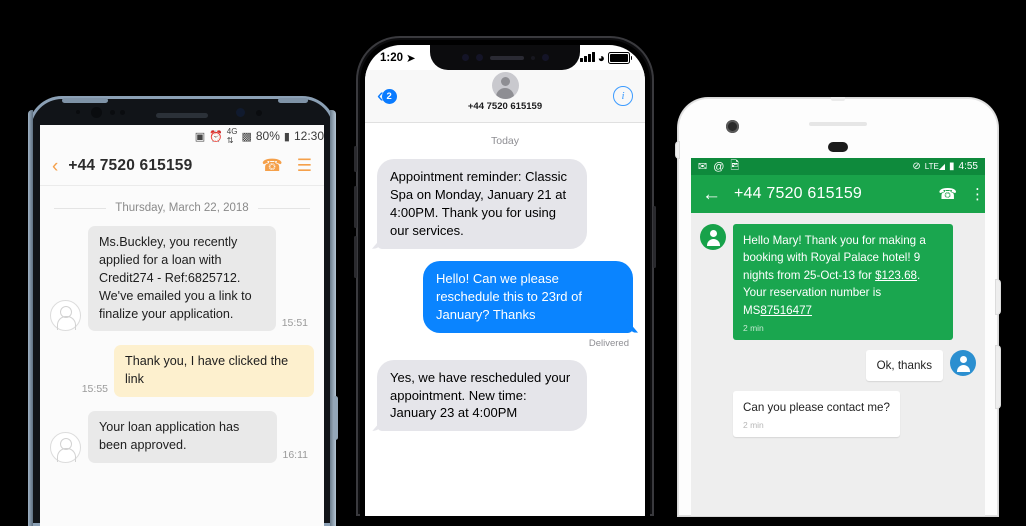  What do you see at coordinates (608, 343) in the screenshot?
I see `delivery-status: Delivered` at bounding box center [608, 343].